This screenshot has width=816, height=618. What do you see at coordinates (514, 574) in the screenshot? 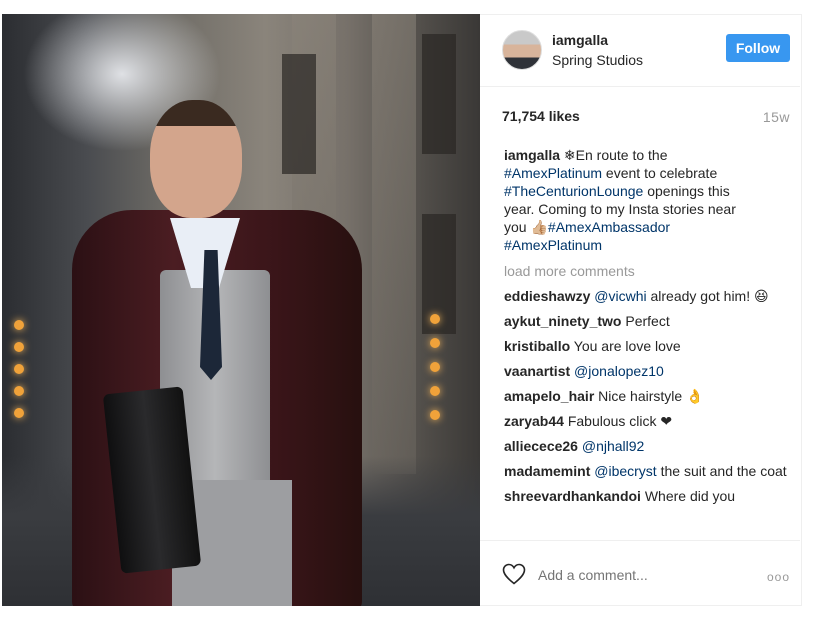
I see `heart-icon` at bounding box center [514, 574].